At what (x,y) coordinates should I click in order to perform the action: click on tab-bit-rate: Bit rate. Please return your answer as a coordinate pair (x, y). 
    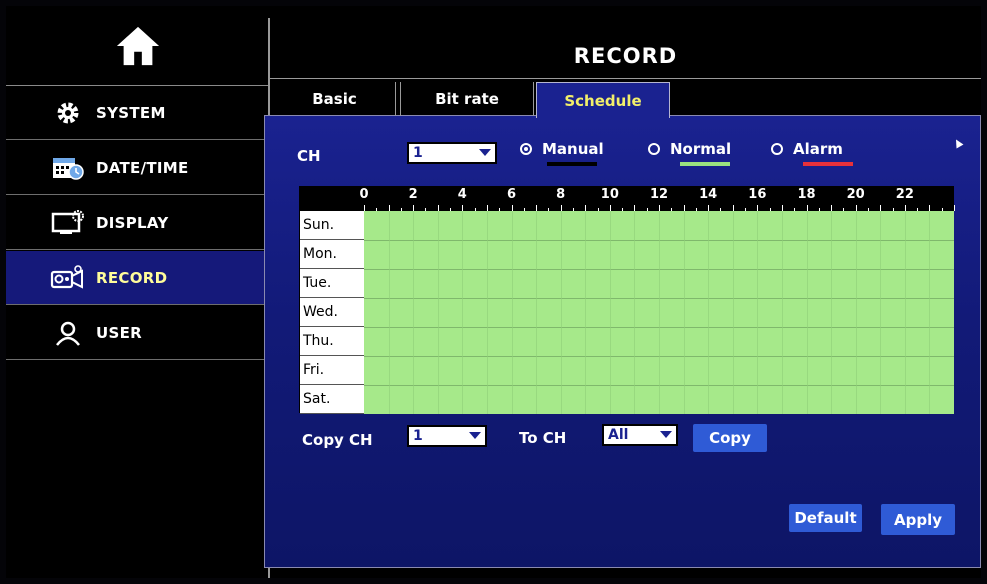
    Looking at the image, I should click on (467, 99).